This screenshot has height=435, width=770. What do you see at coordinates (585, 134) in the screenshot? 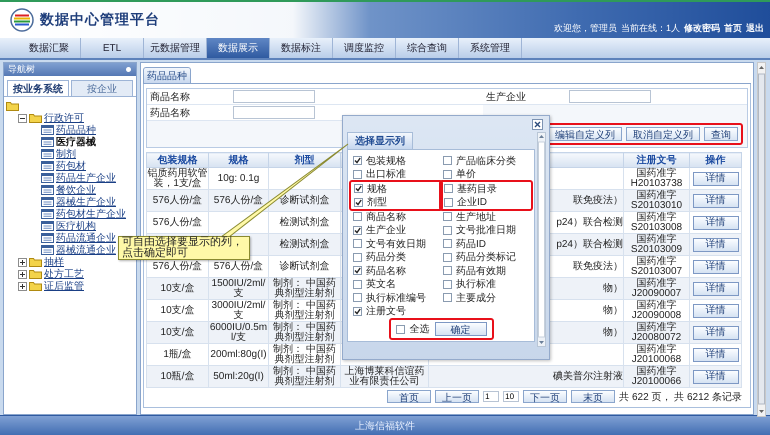
I see `action-button: 编辑自定义列` at bounding box center [585, 134].